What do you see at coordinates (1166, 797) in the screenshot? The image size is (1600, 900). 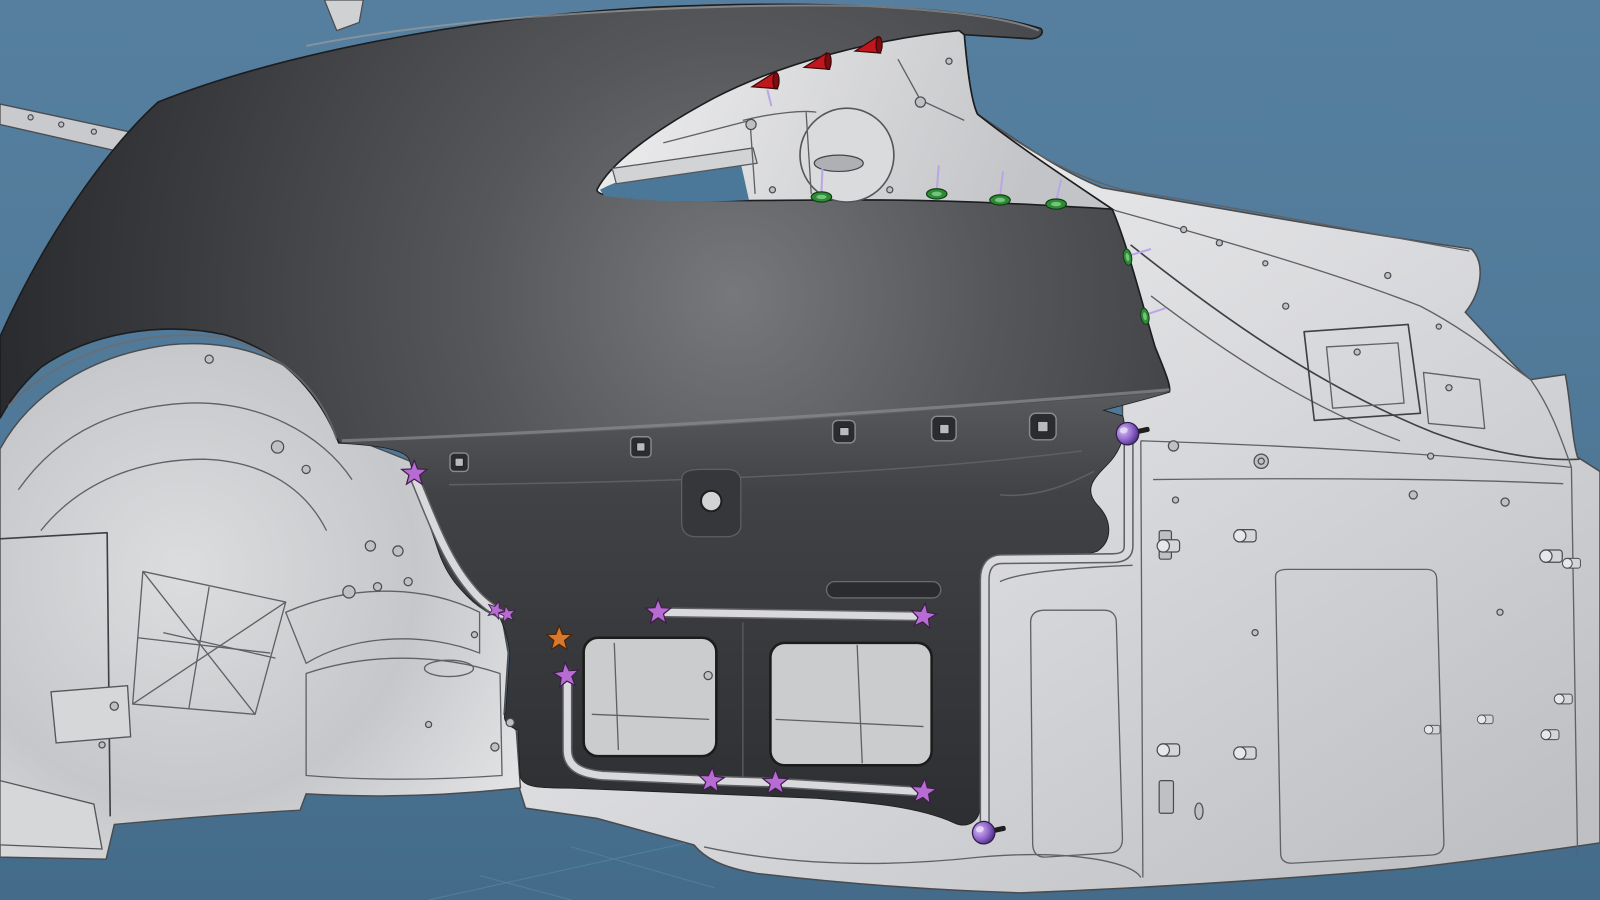 I see `body-slot` at bounding box center [1166, 797].